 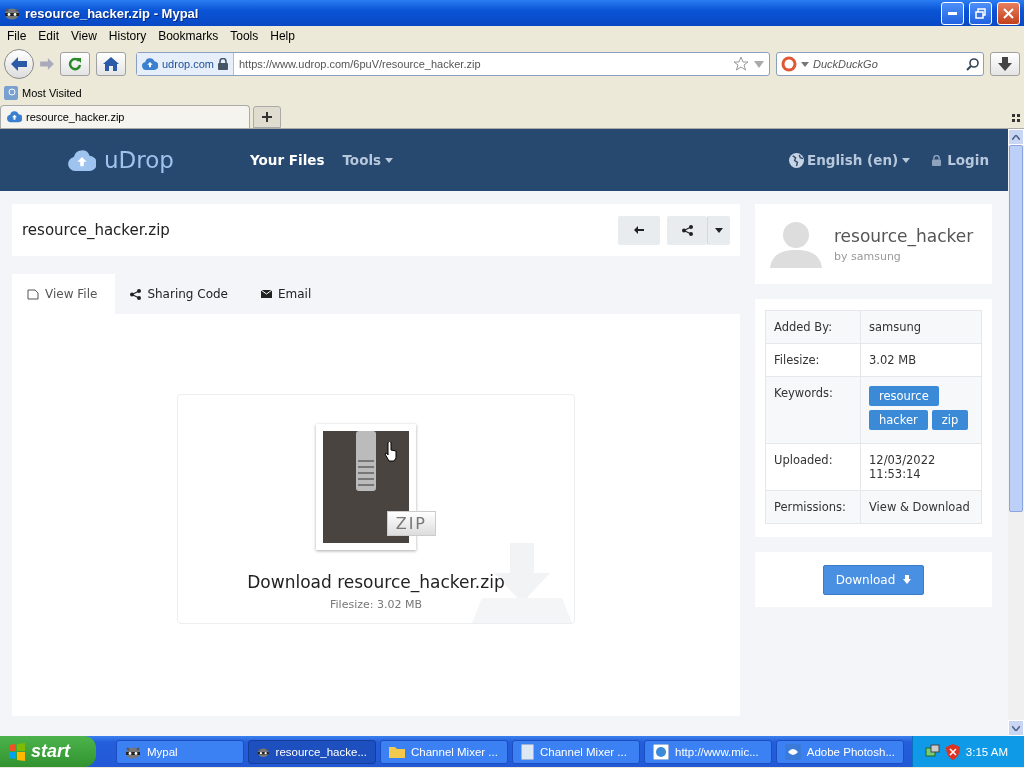 What do you see at coordinates (952, 751) in the screenshot?
I see `shield-icon` at bounding box center [952, 751].